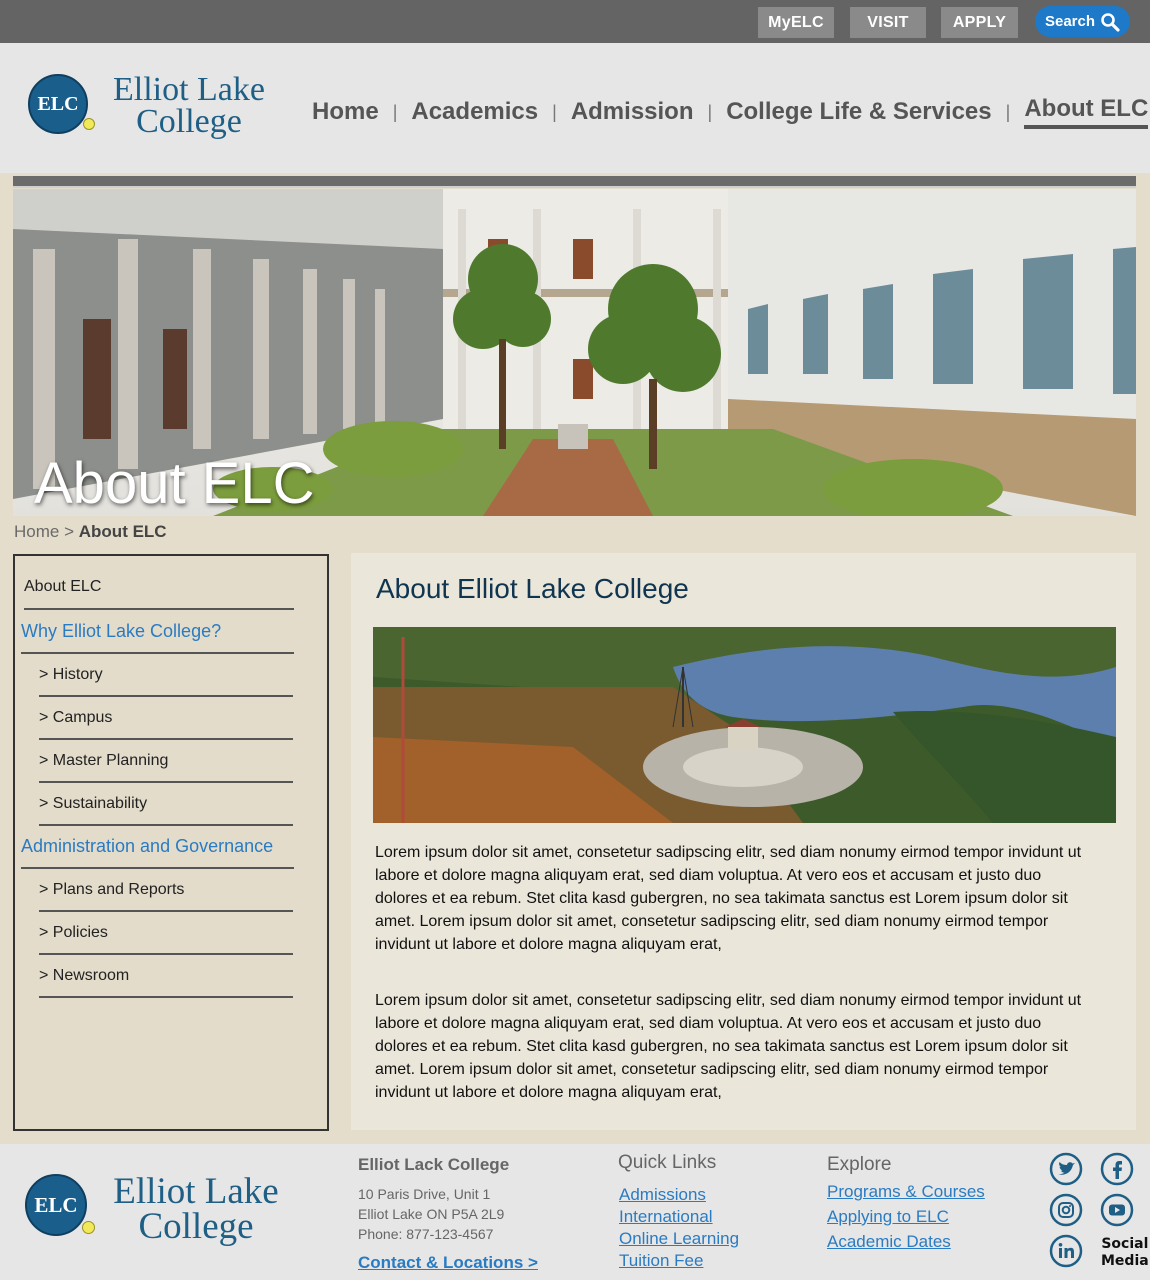 Image resolution: width=1150 pixels, height=1280 pixels. Describe the element at coordinates (166, 890) in the screenshot. I see `sidebar-item-plans-reports: > Plans and Reports` at that location.